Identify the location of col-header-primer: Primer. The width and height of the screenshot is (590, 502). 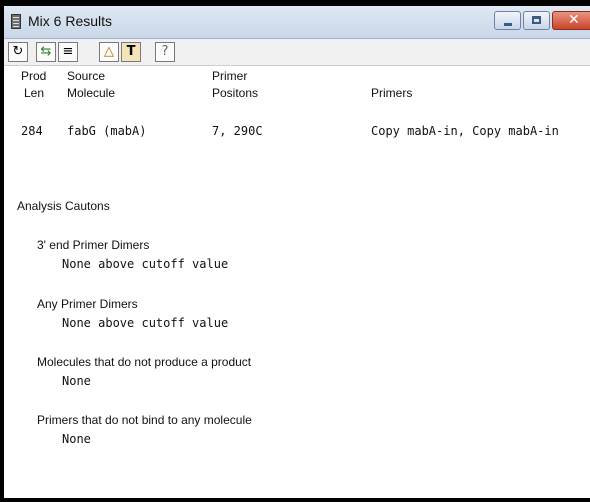
(230, 76).